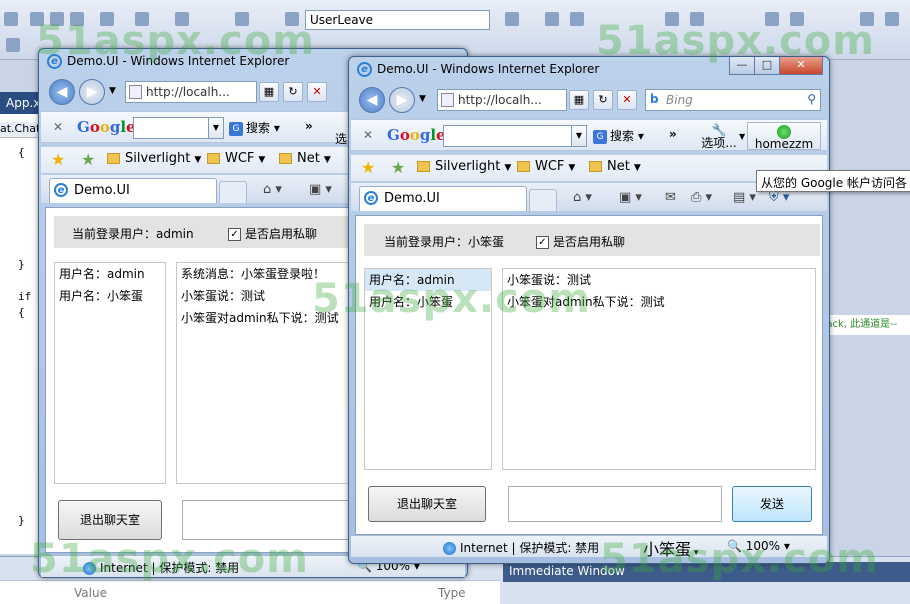  What do you see at coordinates (110, 373) in the screenshot?
I see `user-list: 用户名：admin 用户名：小笨蛋` at bounding box center [110, 373].